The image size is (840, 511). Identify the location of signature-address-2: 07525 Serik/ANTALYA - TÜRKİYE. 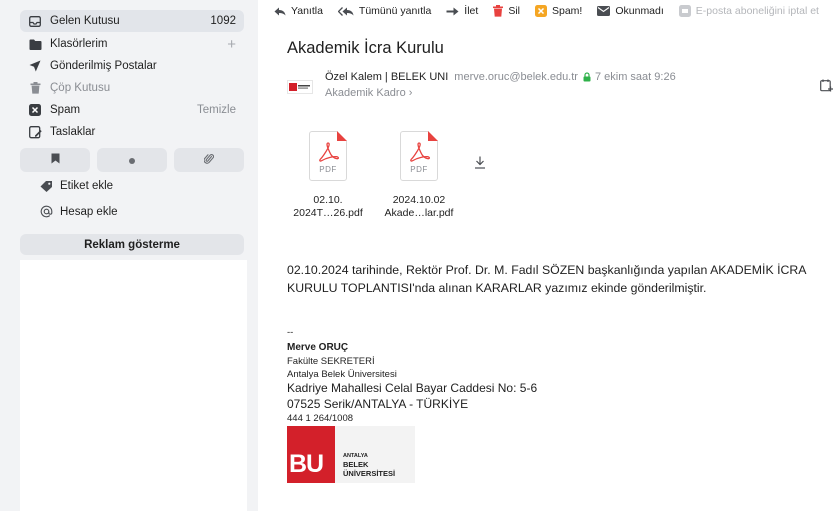
(378, 404).